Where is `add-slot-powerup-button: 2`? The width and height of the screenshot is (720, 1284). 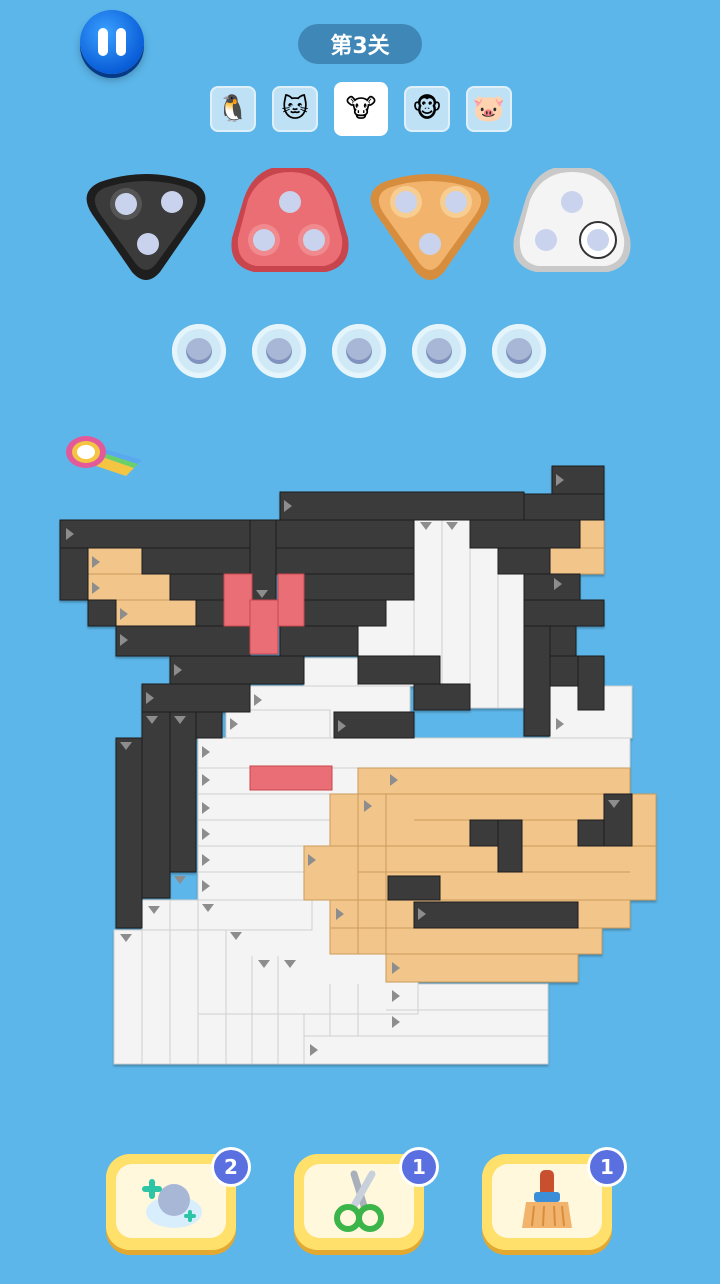 add-slot-powerup-button: 2 is located at coordinates (177, 1200).